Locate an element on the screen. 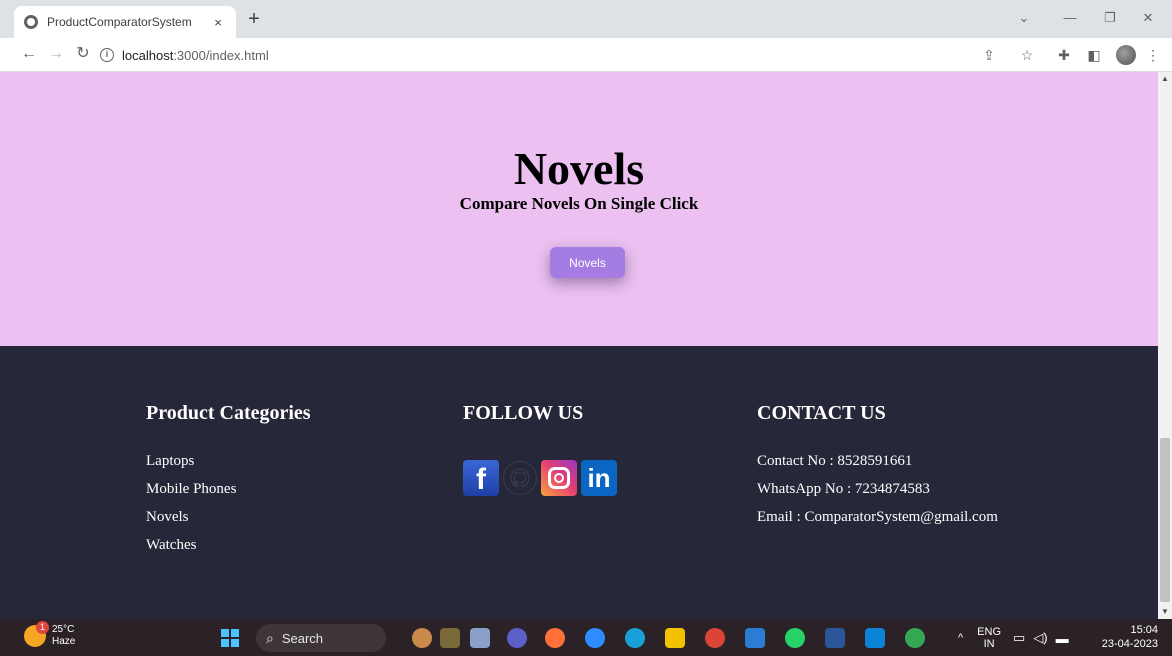  restore-button: ❐ is located at coordinates (1110, 18).